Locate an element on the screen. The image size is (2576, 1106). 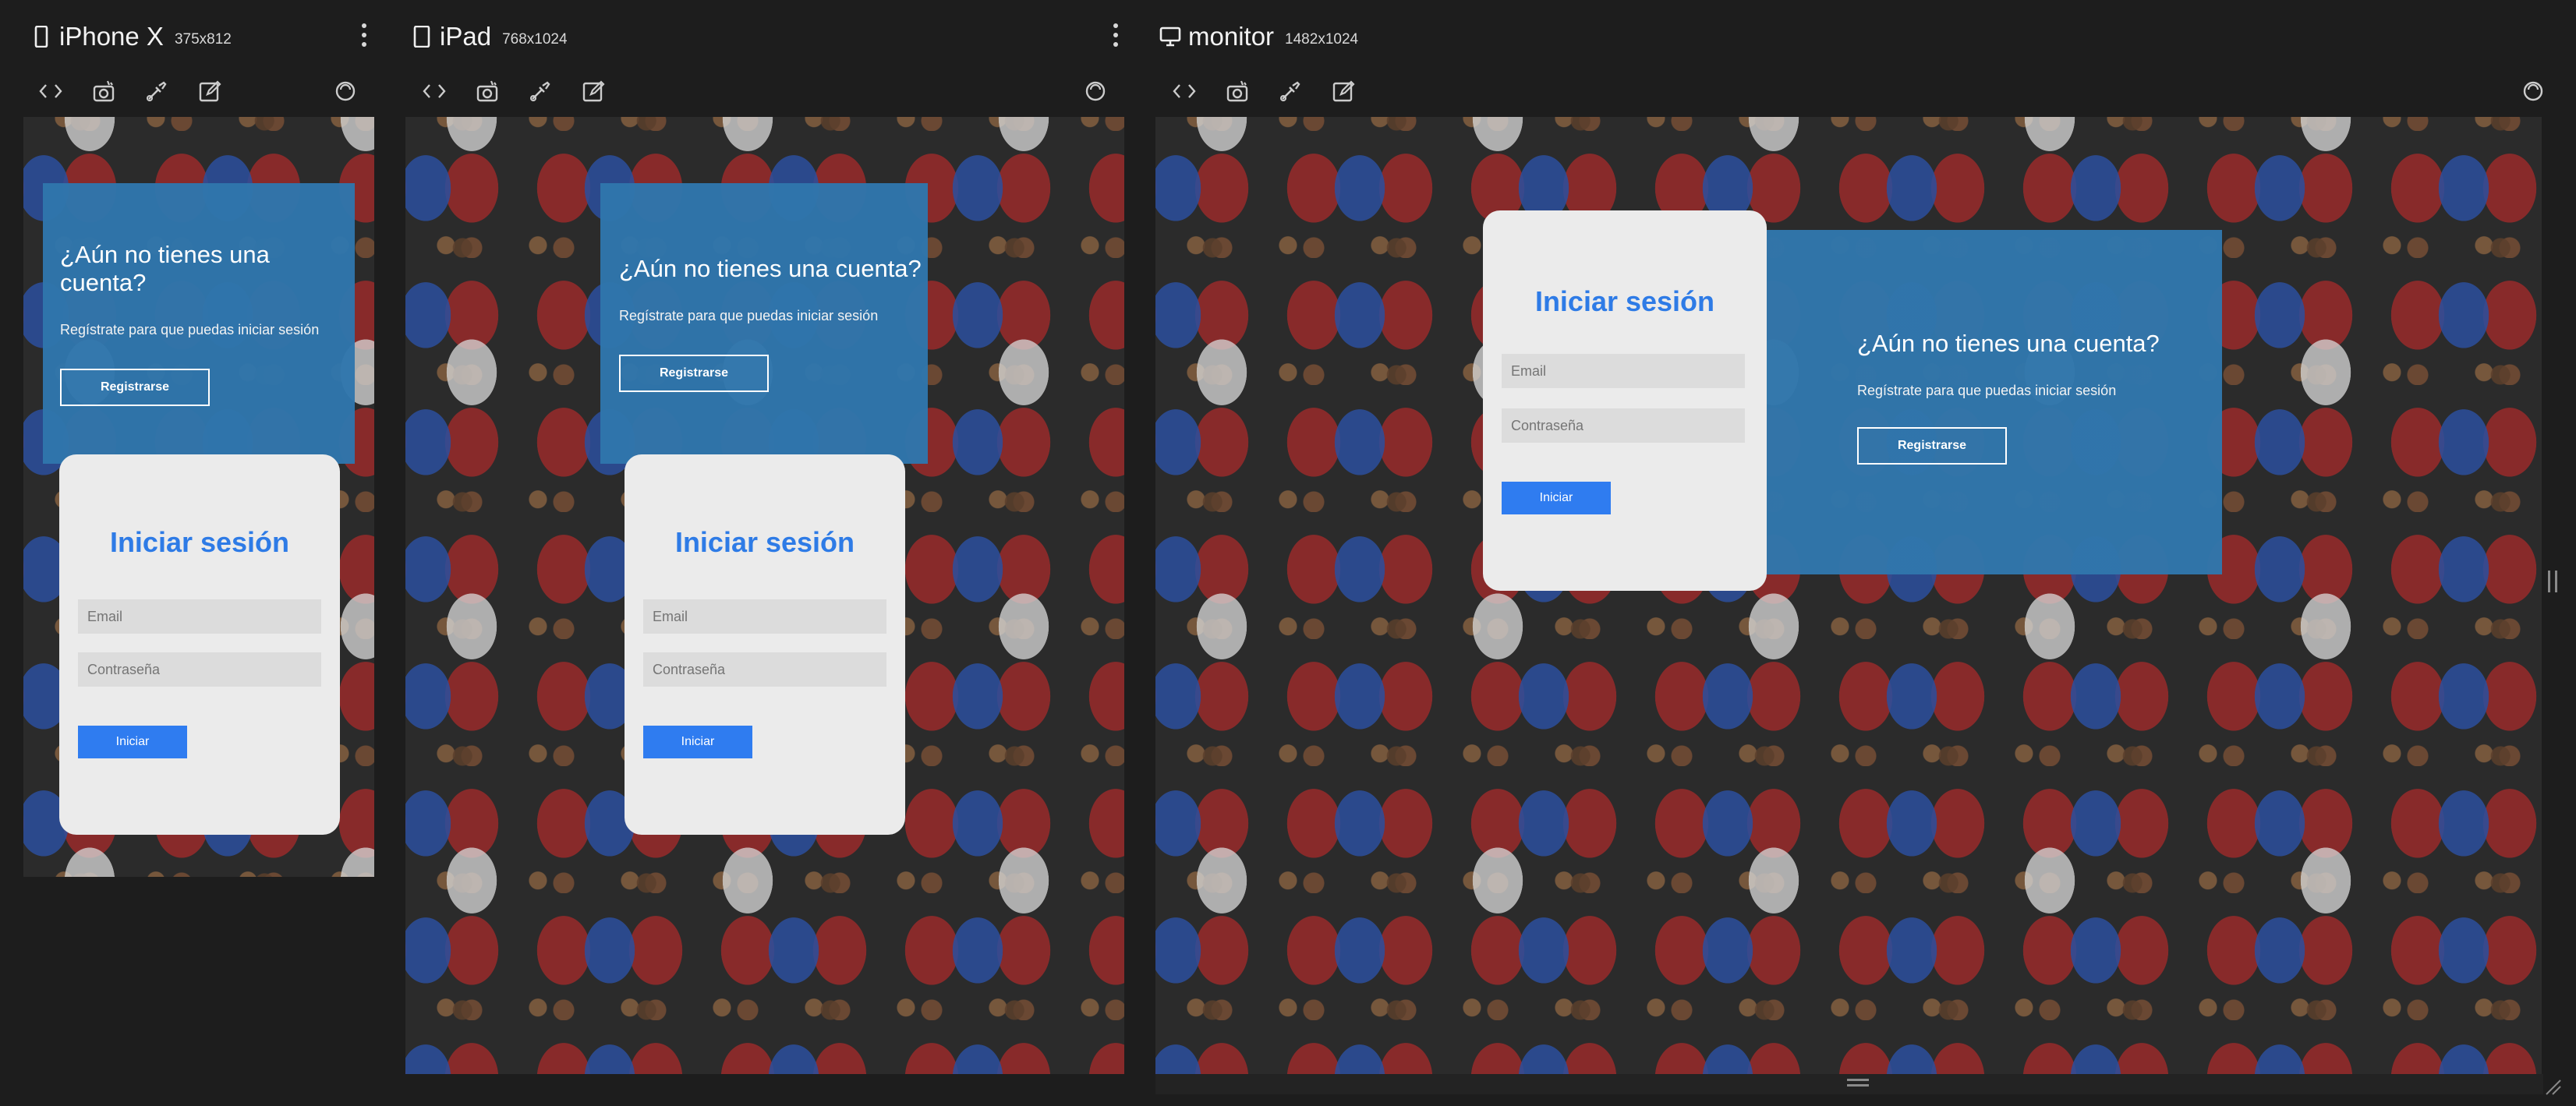
resize-corner-icon is located at coordinates (2552, 1086).